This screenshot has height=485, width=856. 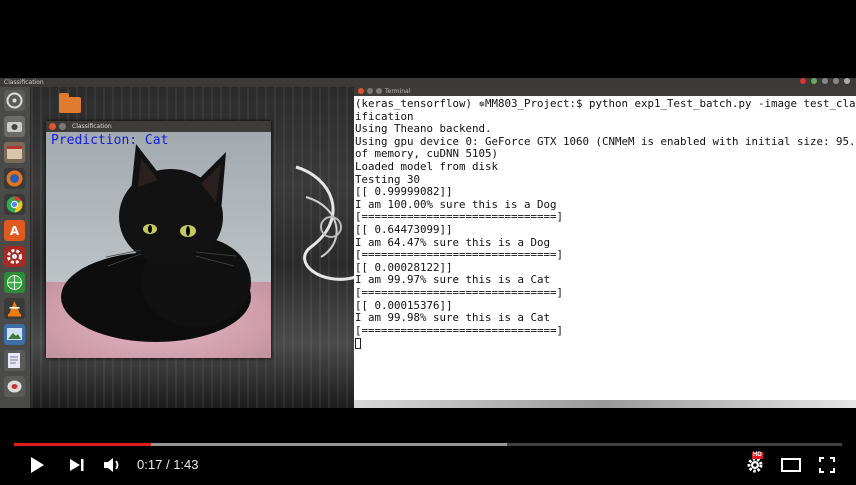 I want to click on time-display: 0:17 / 1:43, so click(x=168, y=465).